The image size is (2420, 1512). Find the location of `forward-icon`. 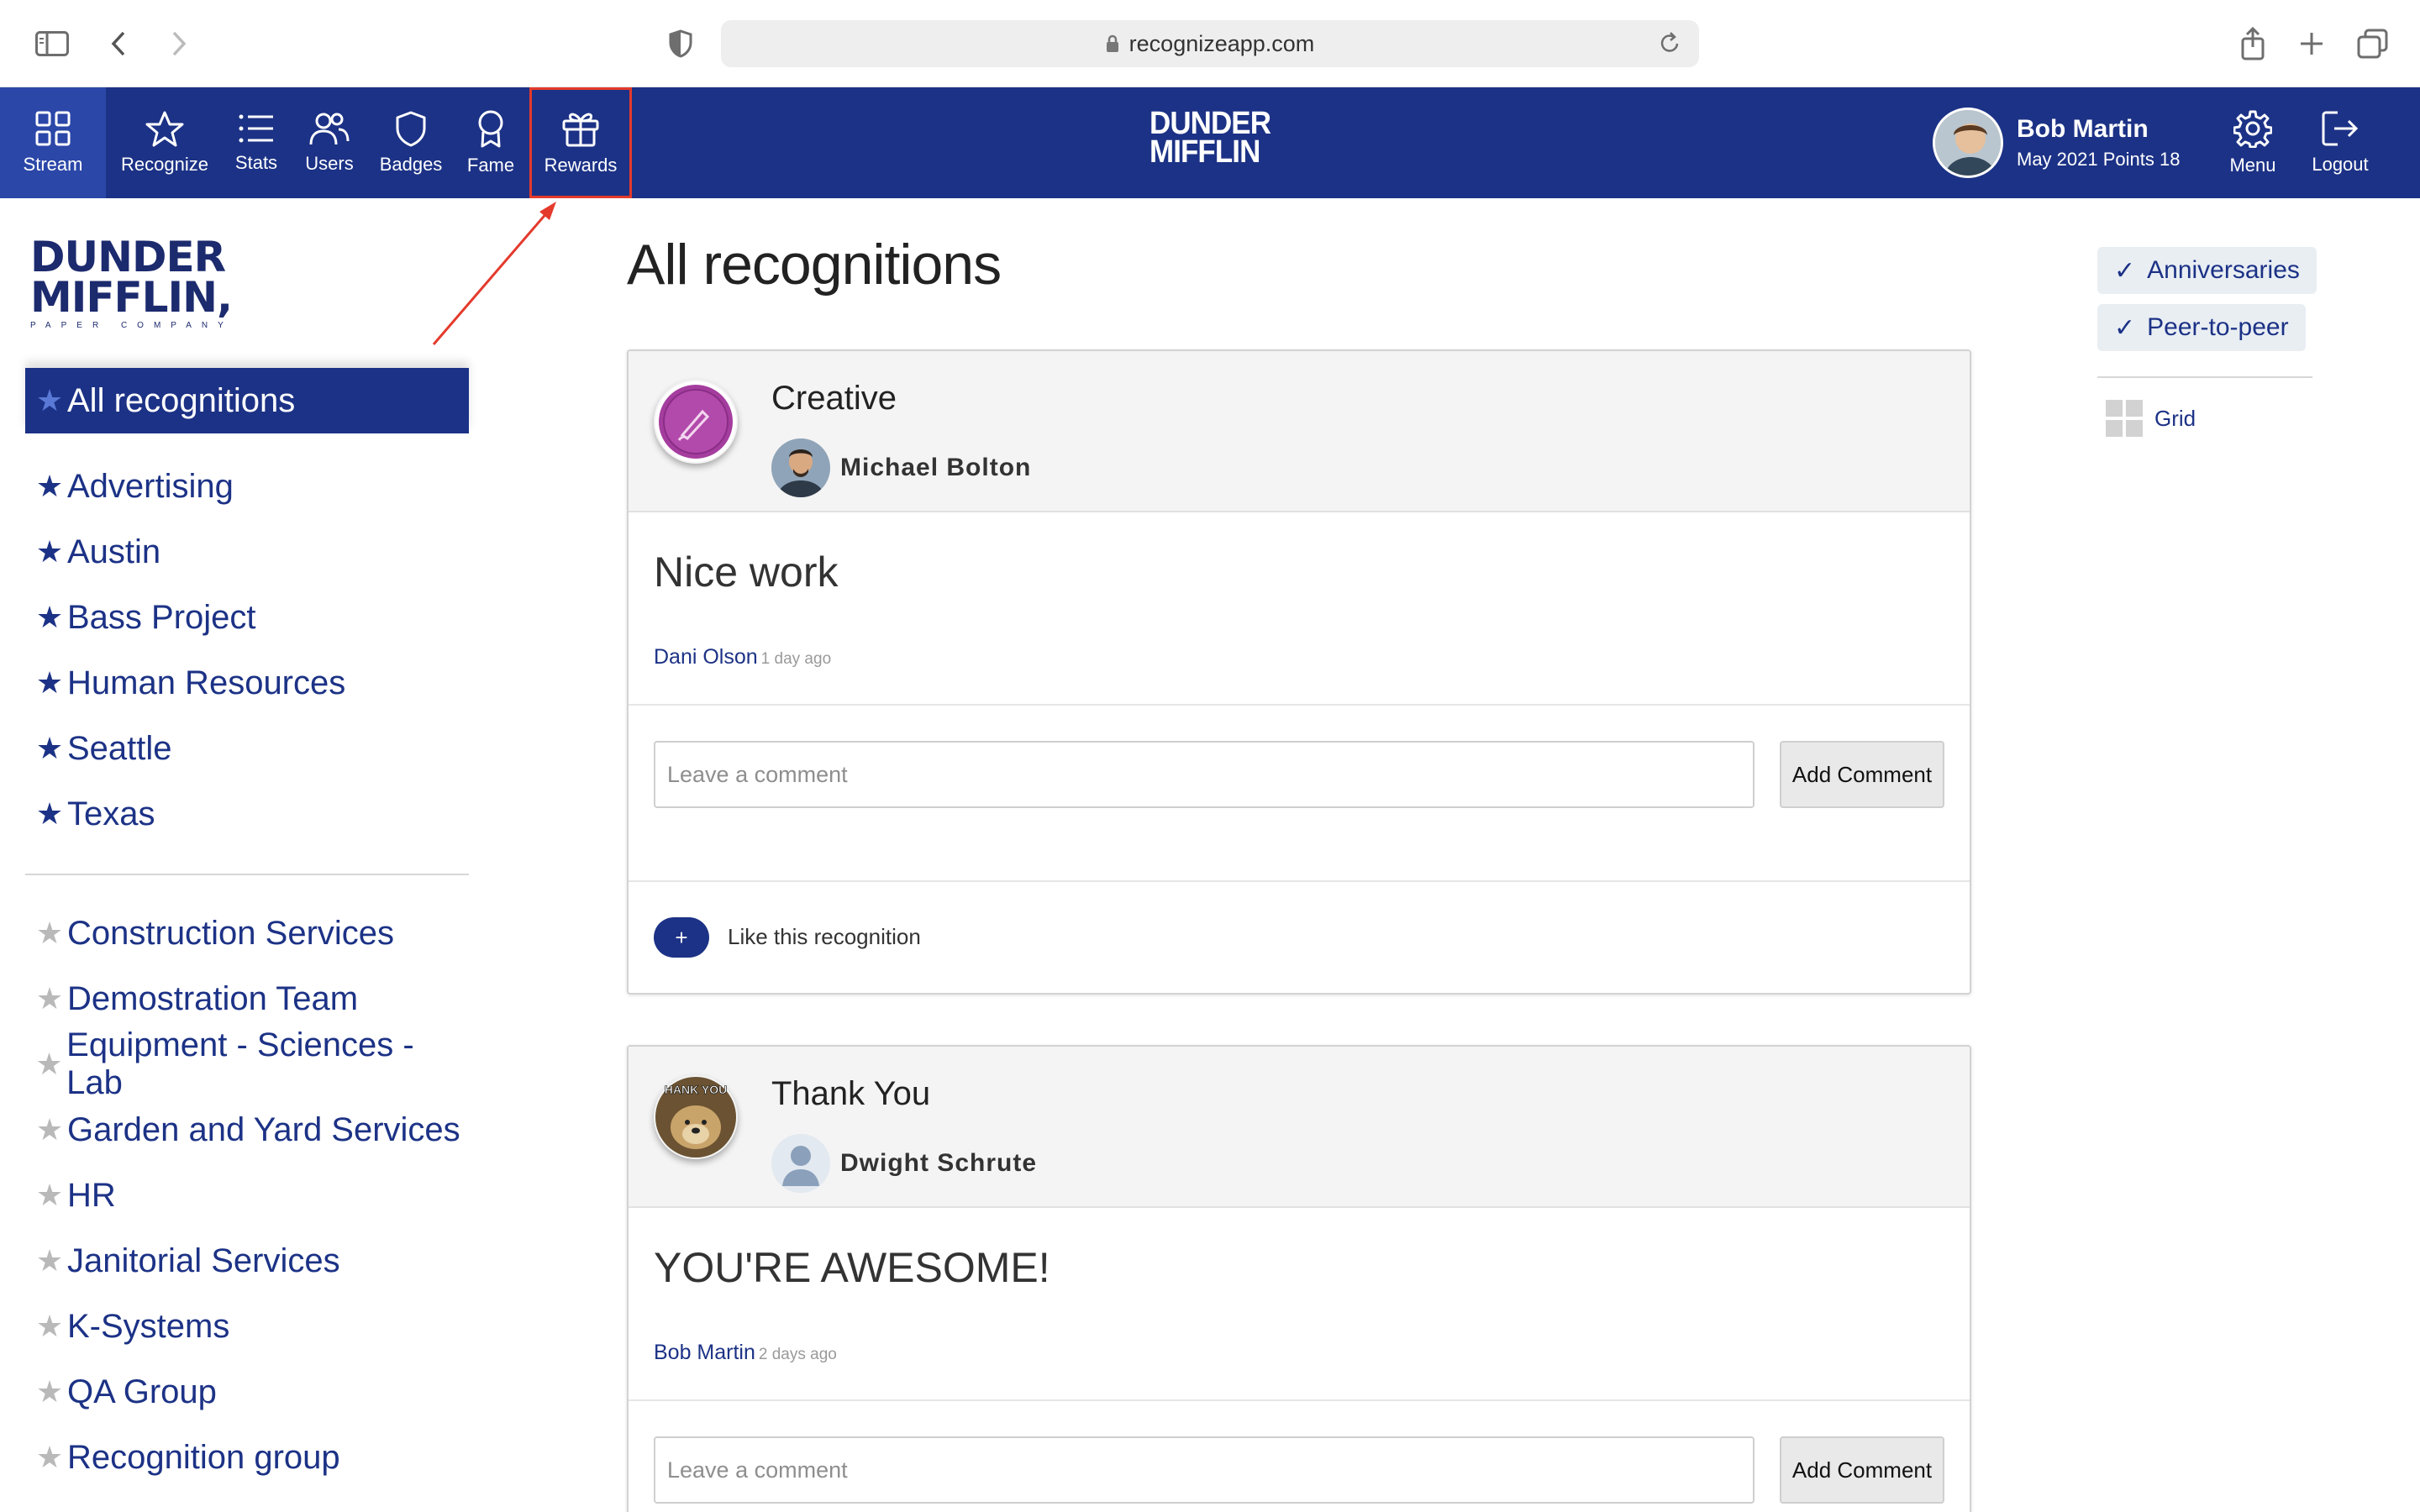

forward-icon is located at coordinates (179, 44).